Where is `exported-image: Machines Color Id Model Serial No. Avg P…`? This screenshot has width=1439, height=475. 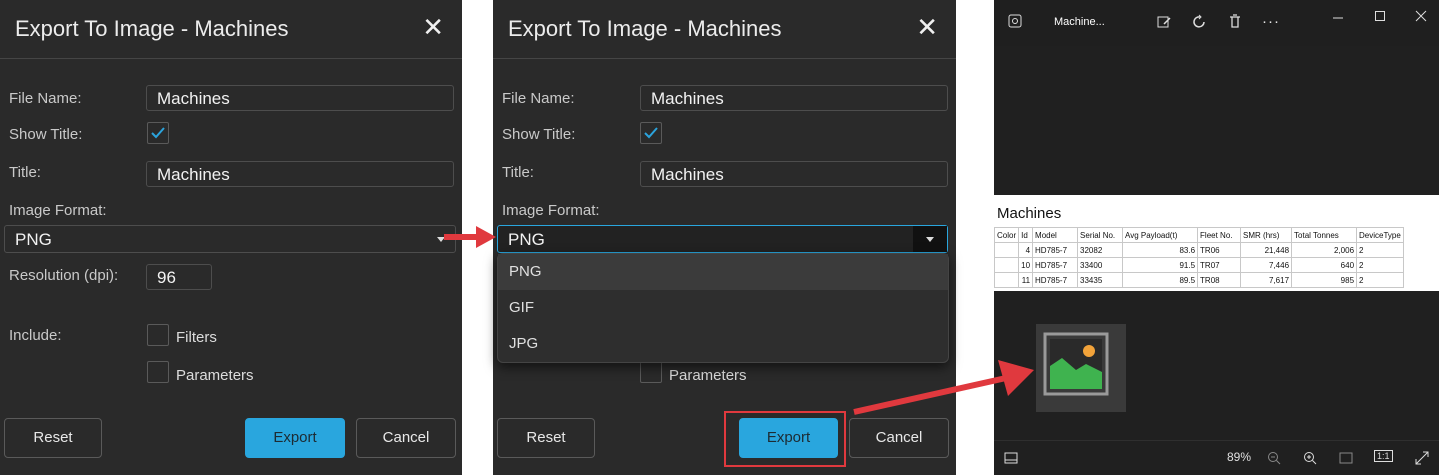
exported-image: Machines Color Id Model Serial No. Avg P… is located at coordinates (1216, 243).